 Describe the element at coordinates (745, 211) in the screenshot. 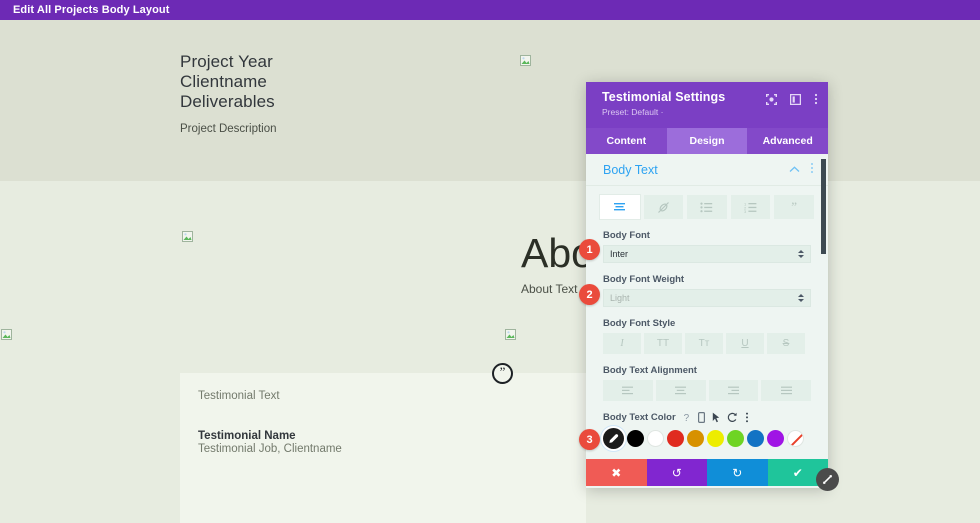

I see `svg-text: 3` at that location.